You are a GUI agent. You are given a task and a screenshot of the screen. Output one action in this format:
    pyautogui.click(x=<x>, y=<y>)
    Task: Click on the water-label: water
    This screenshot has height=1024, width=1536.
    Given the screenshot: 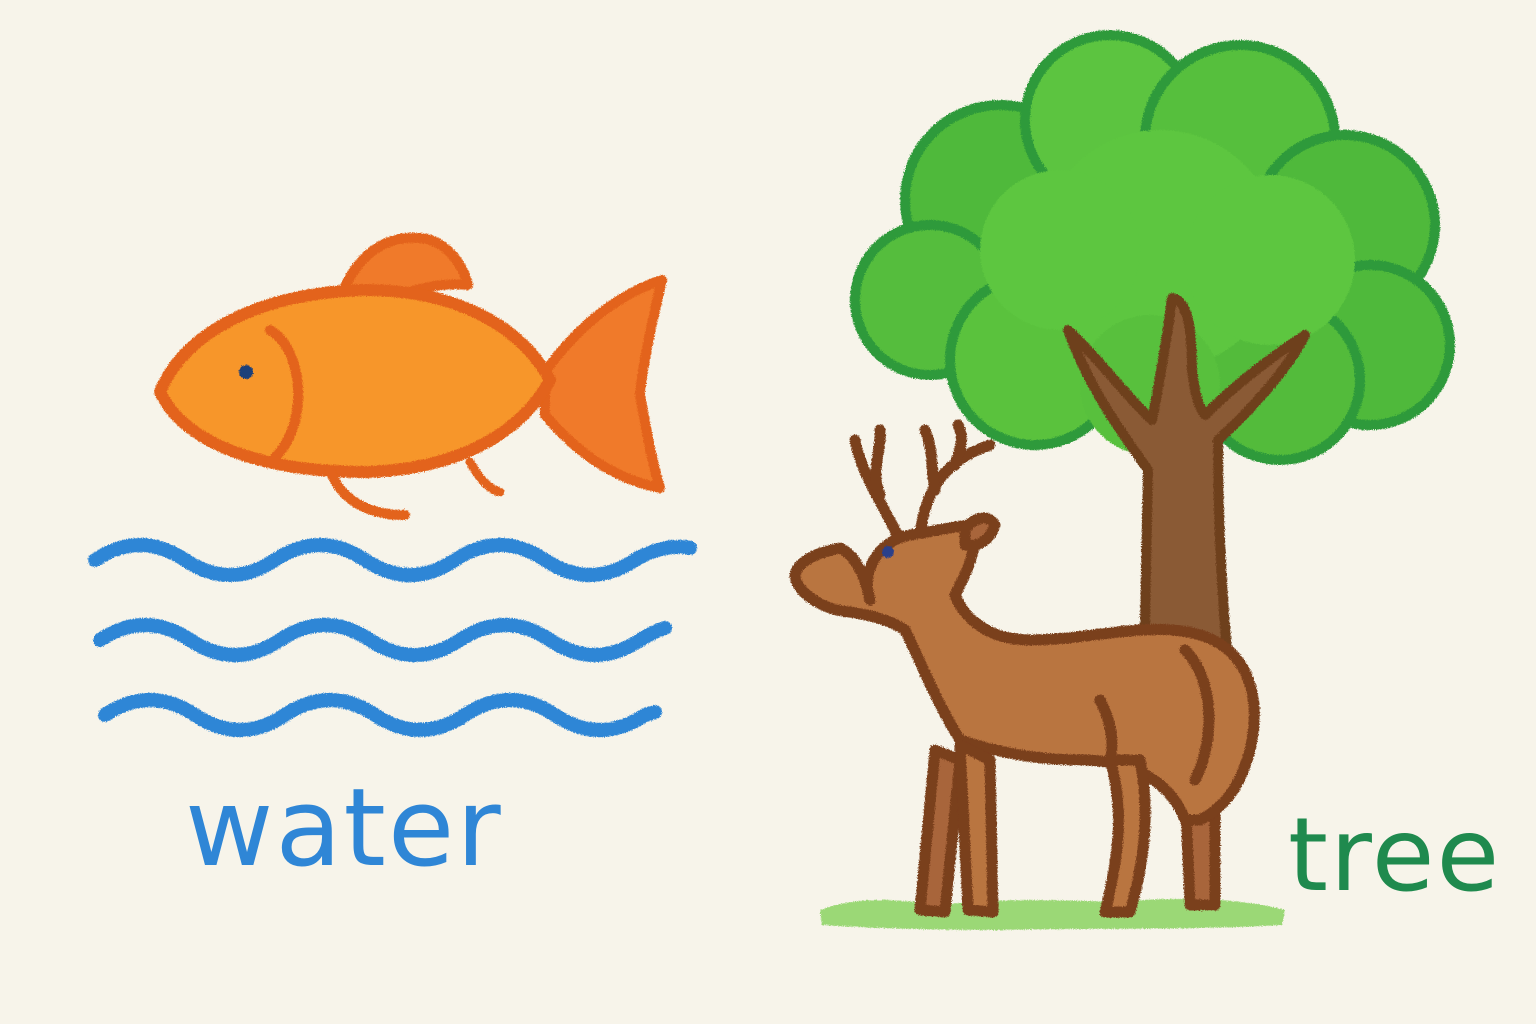 What is the action you would take?
    pyautogui.click(x=344, y=828)
    